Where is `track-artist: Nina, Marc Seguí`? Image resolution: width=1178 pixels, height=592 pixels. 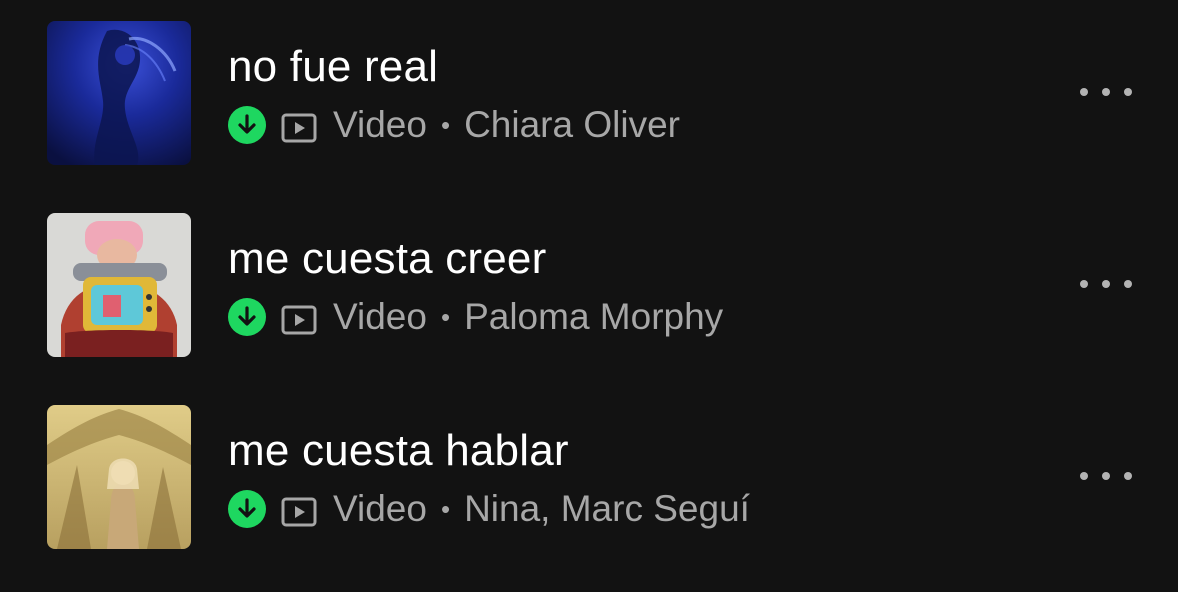 track-artist: Nina, Marc Seguí is located at coordinates (607, 509).